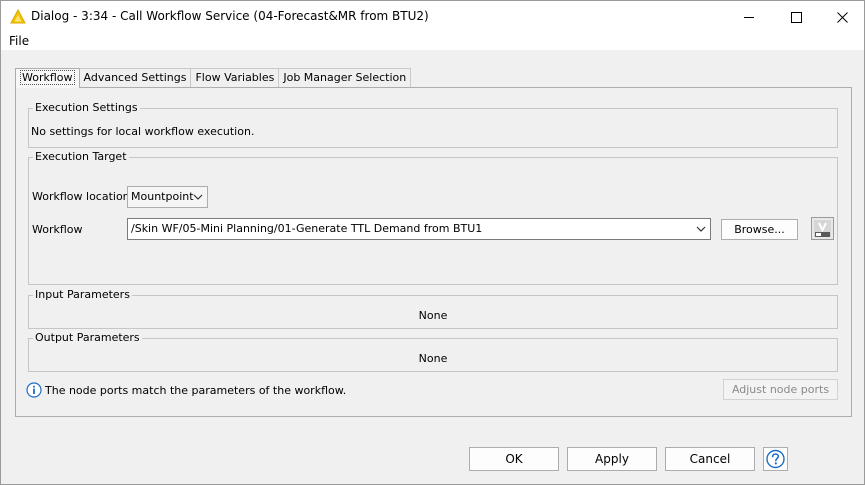 This screenshot has width=865, height=485. I want to click on help-icon, so click(775, 459).